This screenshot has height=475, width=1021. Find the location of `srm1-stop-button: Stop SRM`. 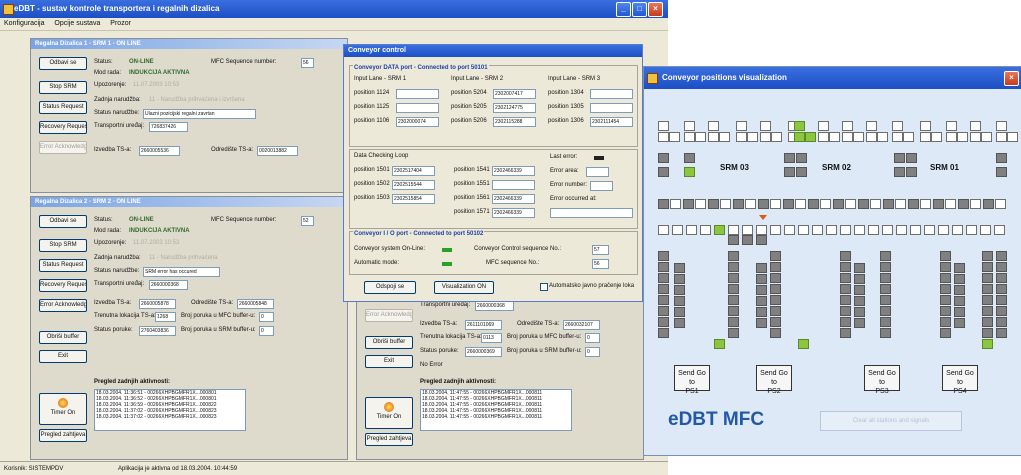

srm1-stop-button: Stop SRM is located at coordinates (63, 87).